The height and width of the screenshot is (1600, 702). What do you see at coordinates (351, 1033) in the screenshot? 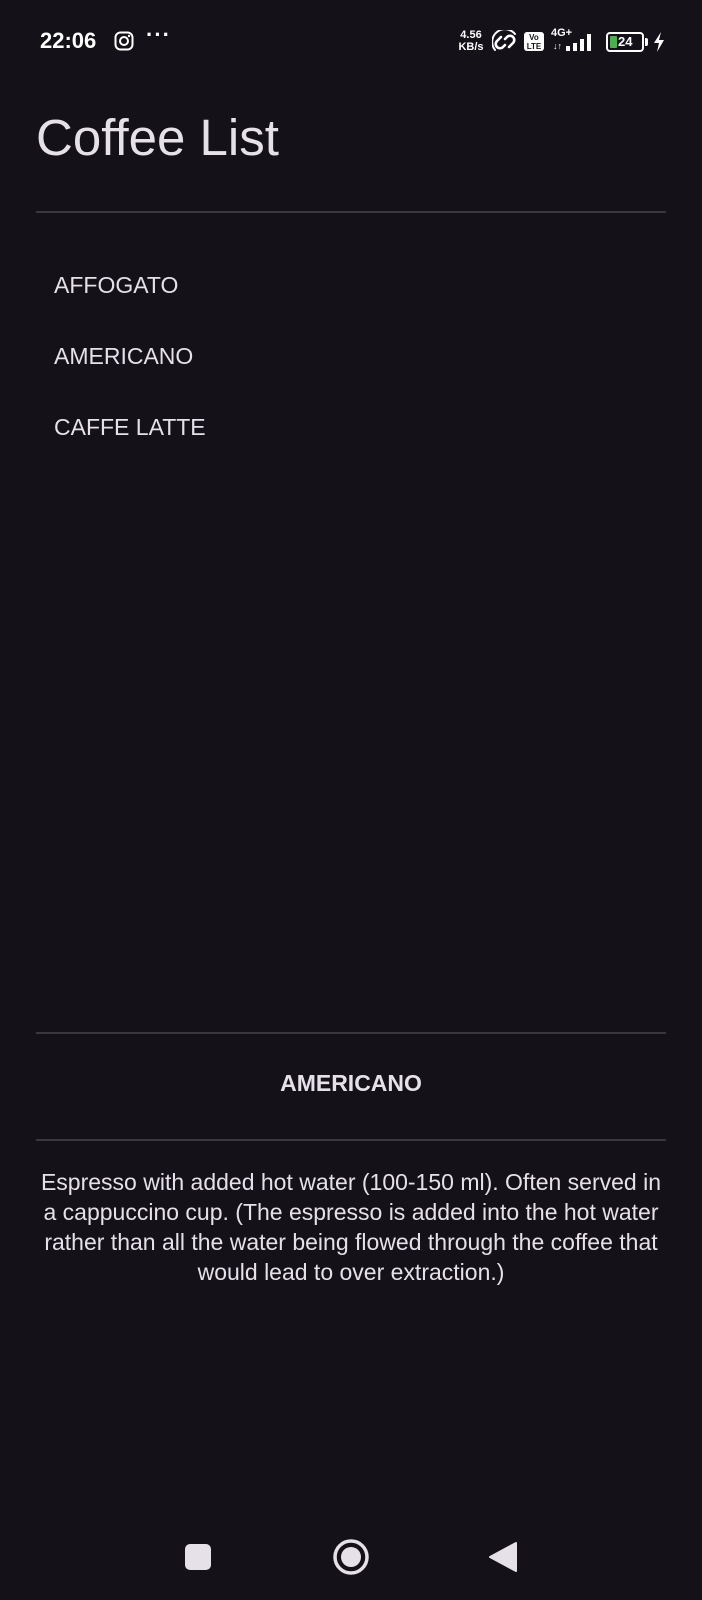
I see `detail-top-divider` at bounding box center [351, 1033].